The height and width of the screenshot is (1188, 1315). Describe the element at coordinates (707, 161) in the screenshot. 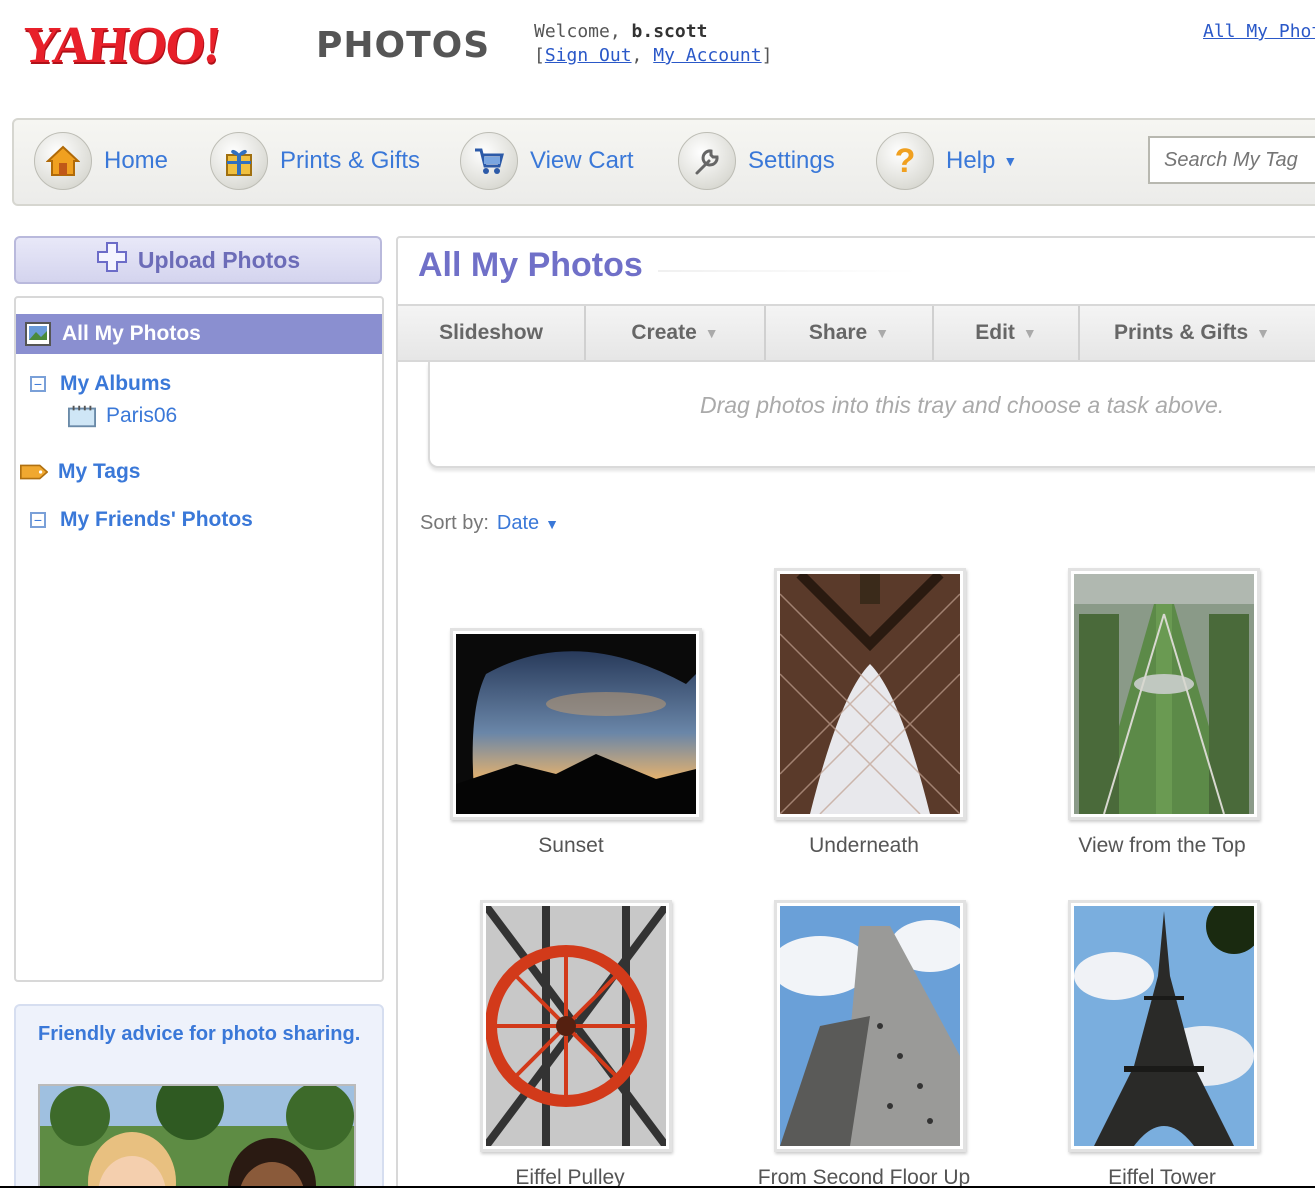

I see `wrench-icon` at that location.